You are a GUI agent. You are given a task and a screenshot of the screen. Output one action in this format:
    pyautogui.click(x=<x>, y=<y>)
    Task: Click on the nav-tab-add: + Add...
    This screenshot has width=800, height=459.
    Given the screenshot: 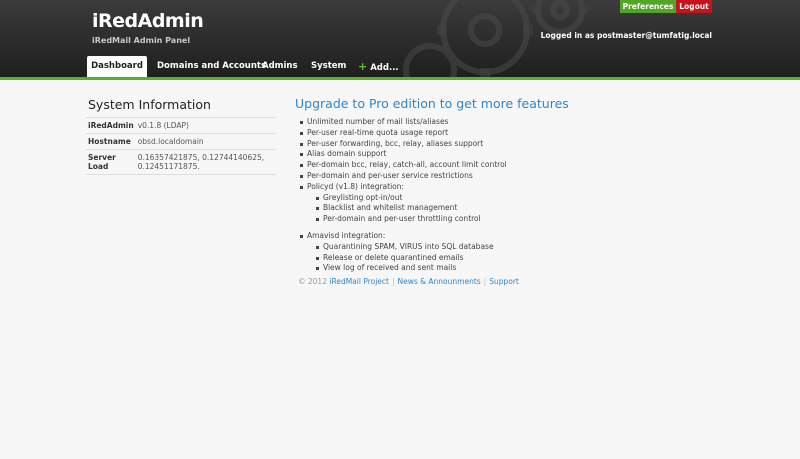 What is the action you would take?
    pyautogui.click(x=378, y=66)
    